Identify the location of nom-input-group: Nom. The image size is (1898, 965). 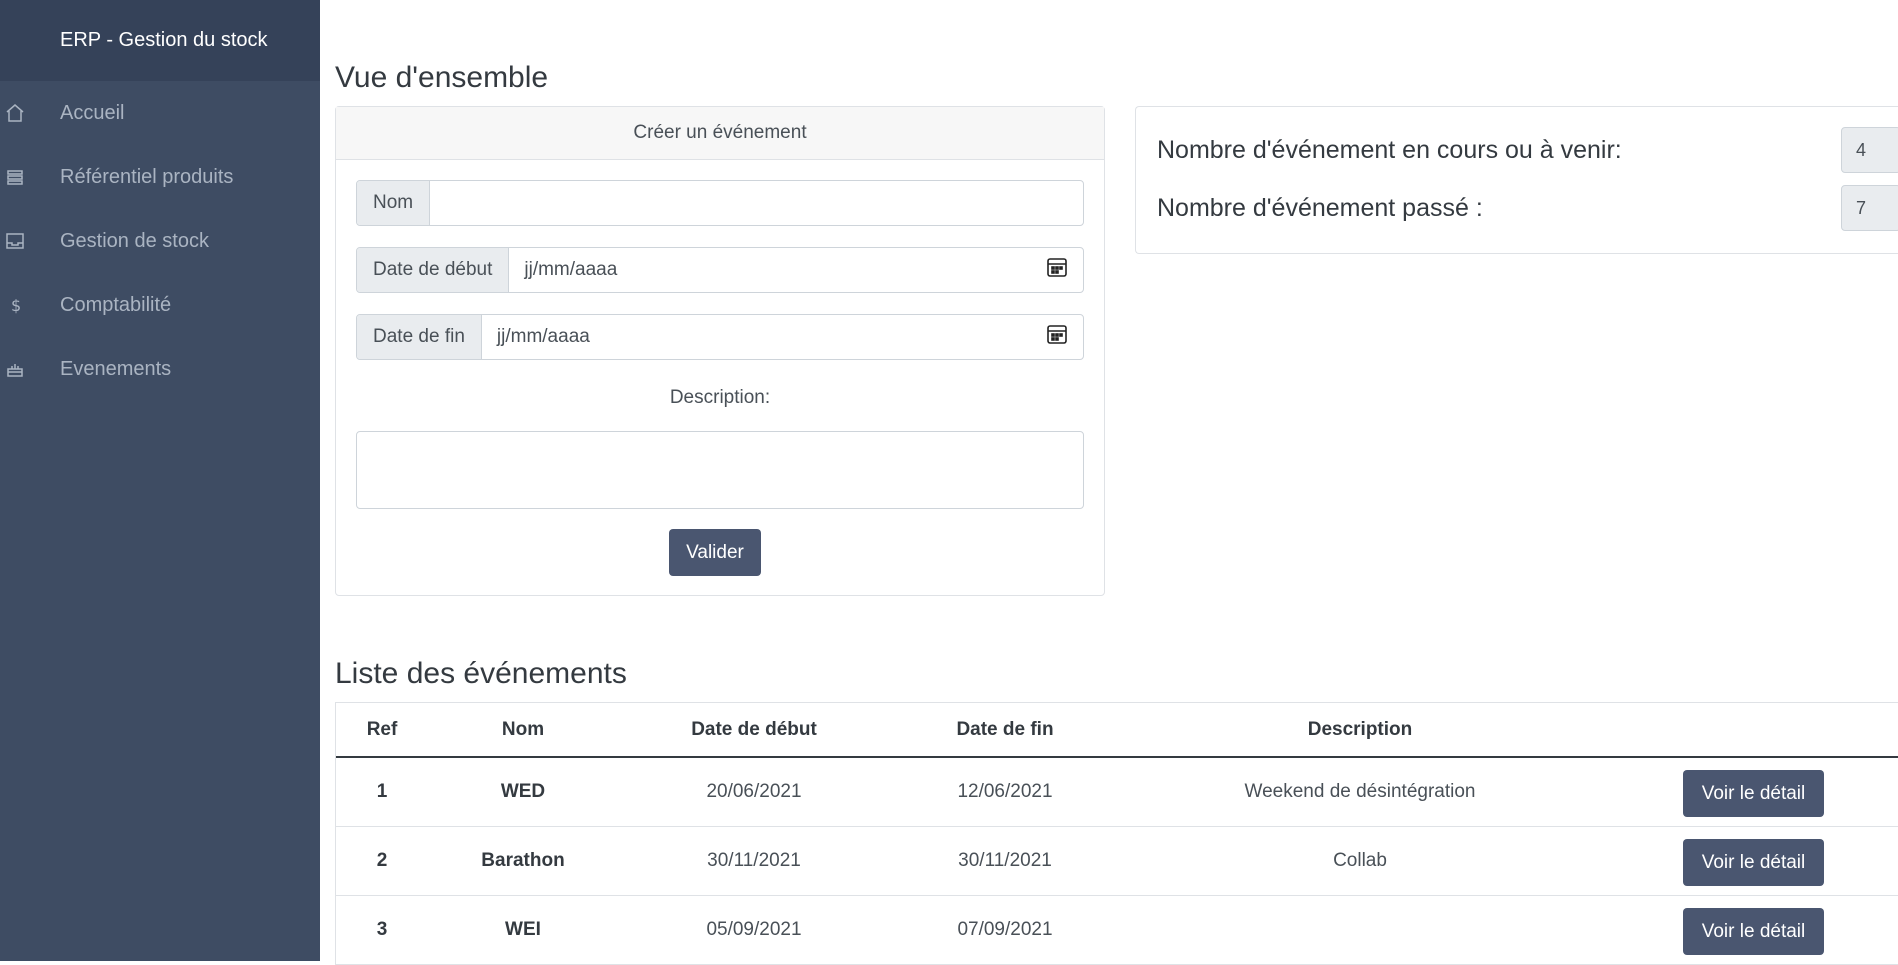
(720, 203).